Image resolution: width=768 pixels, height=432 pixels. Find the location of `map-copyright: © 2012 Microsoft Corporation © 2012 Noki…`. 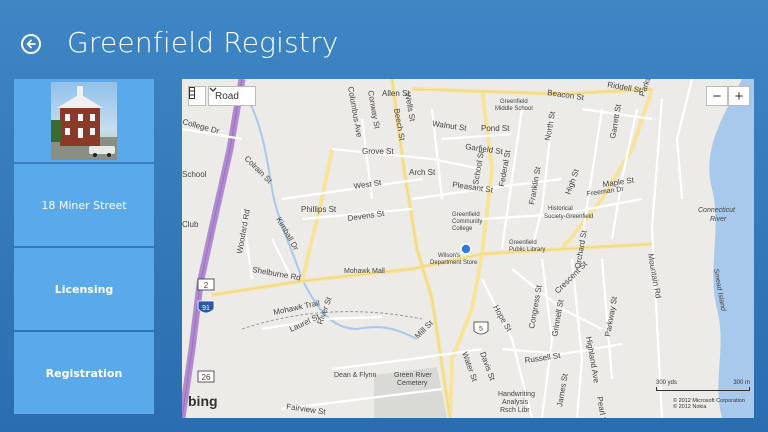

map-copyright: © 2012 Microsoft Corporation © 2012 Noki… is located at coordinates (709, 404).